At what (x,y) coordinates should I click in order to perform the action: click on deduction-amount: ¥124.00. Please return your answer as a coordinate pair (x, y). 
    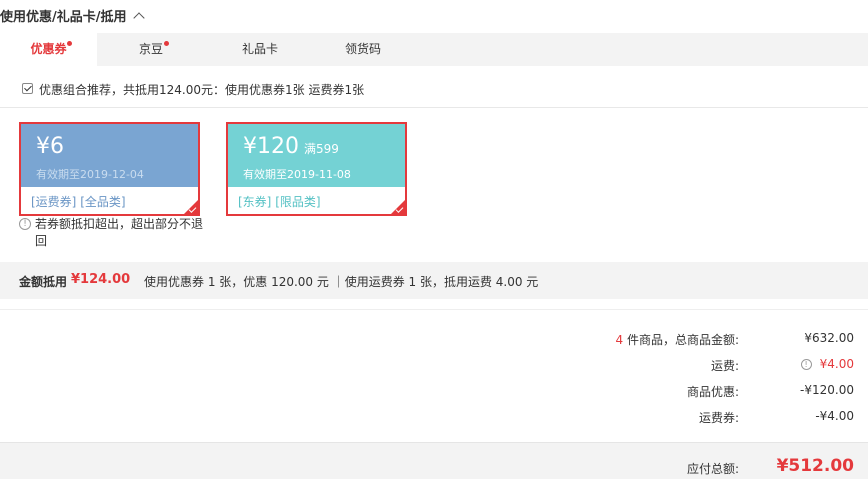
    Looking at the image, I should click on (101, 279).